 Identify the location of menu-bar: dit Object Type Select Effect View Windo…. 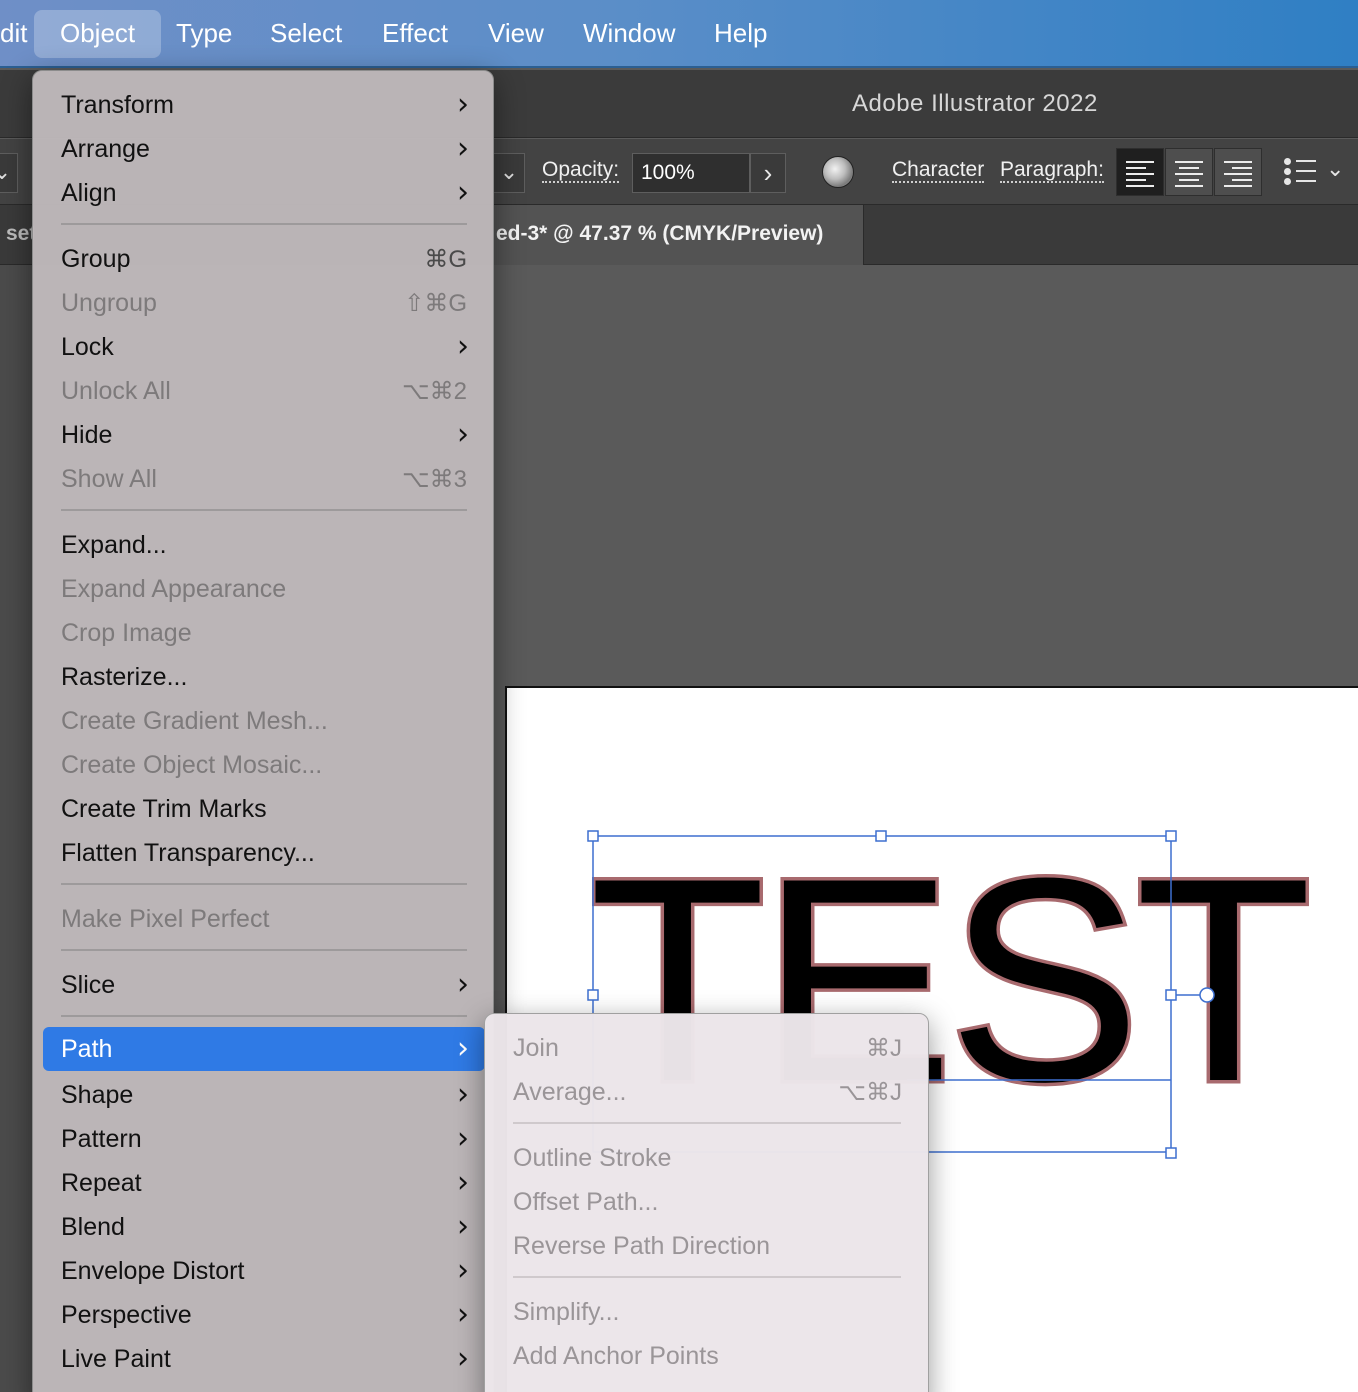
(679, 34).